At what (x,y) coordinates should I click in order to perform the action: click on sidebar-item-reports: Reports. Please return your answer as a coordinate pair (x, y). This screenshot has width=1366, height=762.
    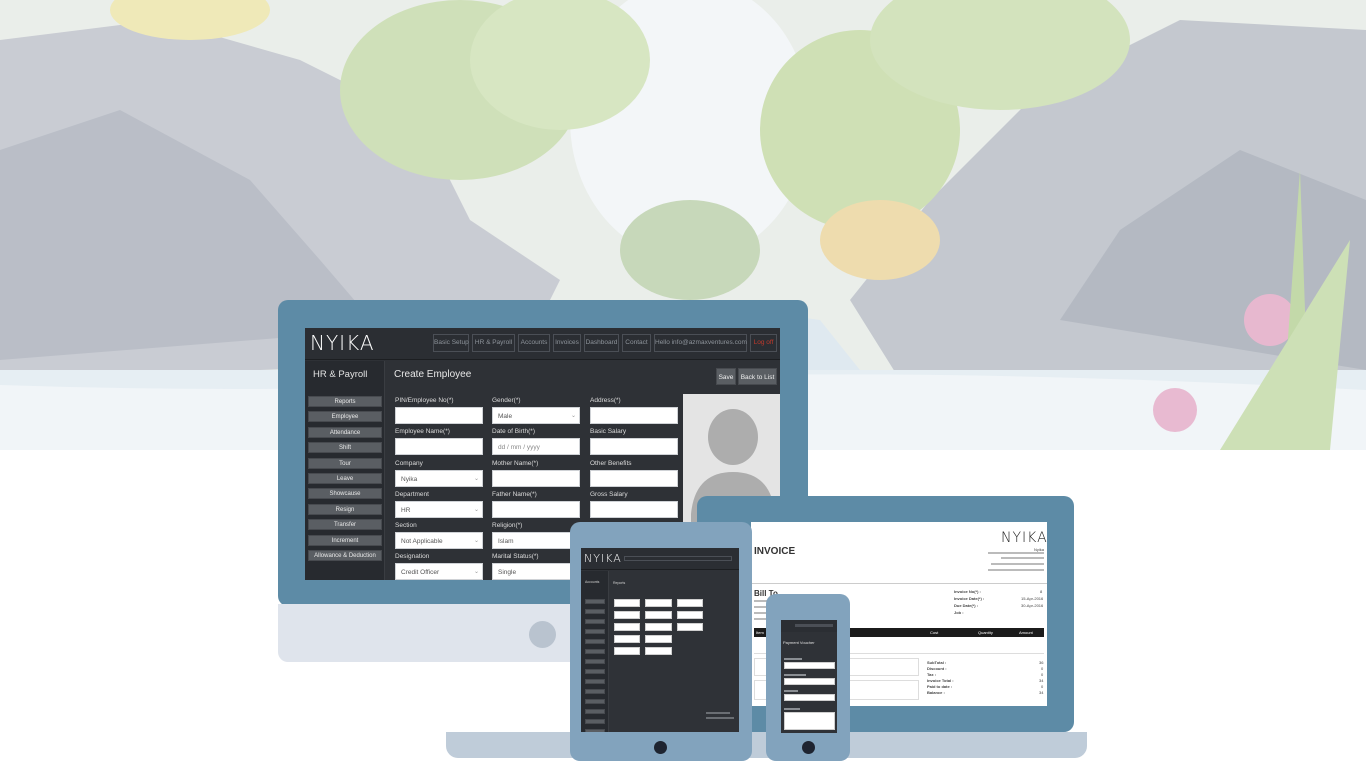
    Looking at the image, I should click on (345, 401).